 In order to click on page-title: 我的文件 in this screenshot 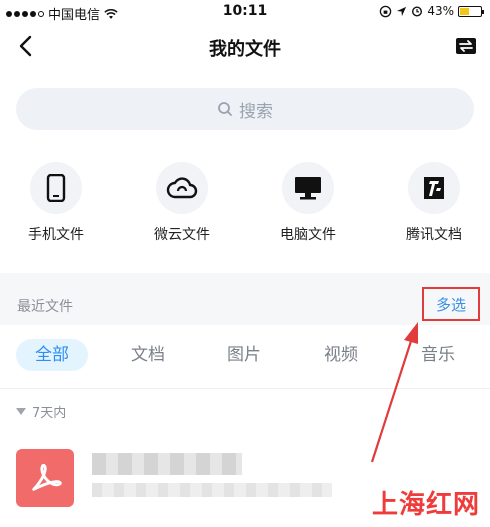, I will do `click(245, 49)`.